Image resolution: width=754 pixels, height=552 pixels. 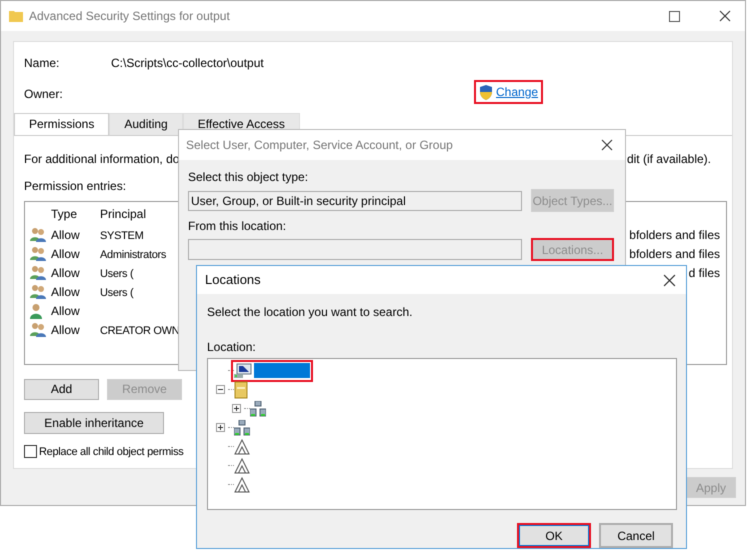 What do you see at coordinates (233, 280) in the screenshot?
I see `dialog-title: Locations` at bounding box center [233, 280].